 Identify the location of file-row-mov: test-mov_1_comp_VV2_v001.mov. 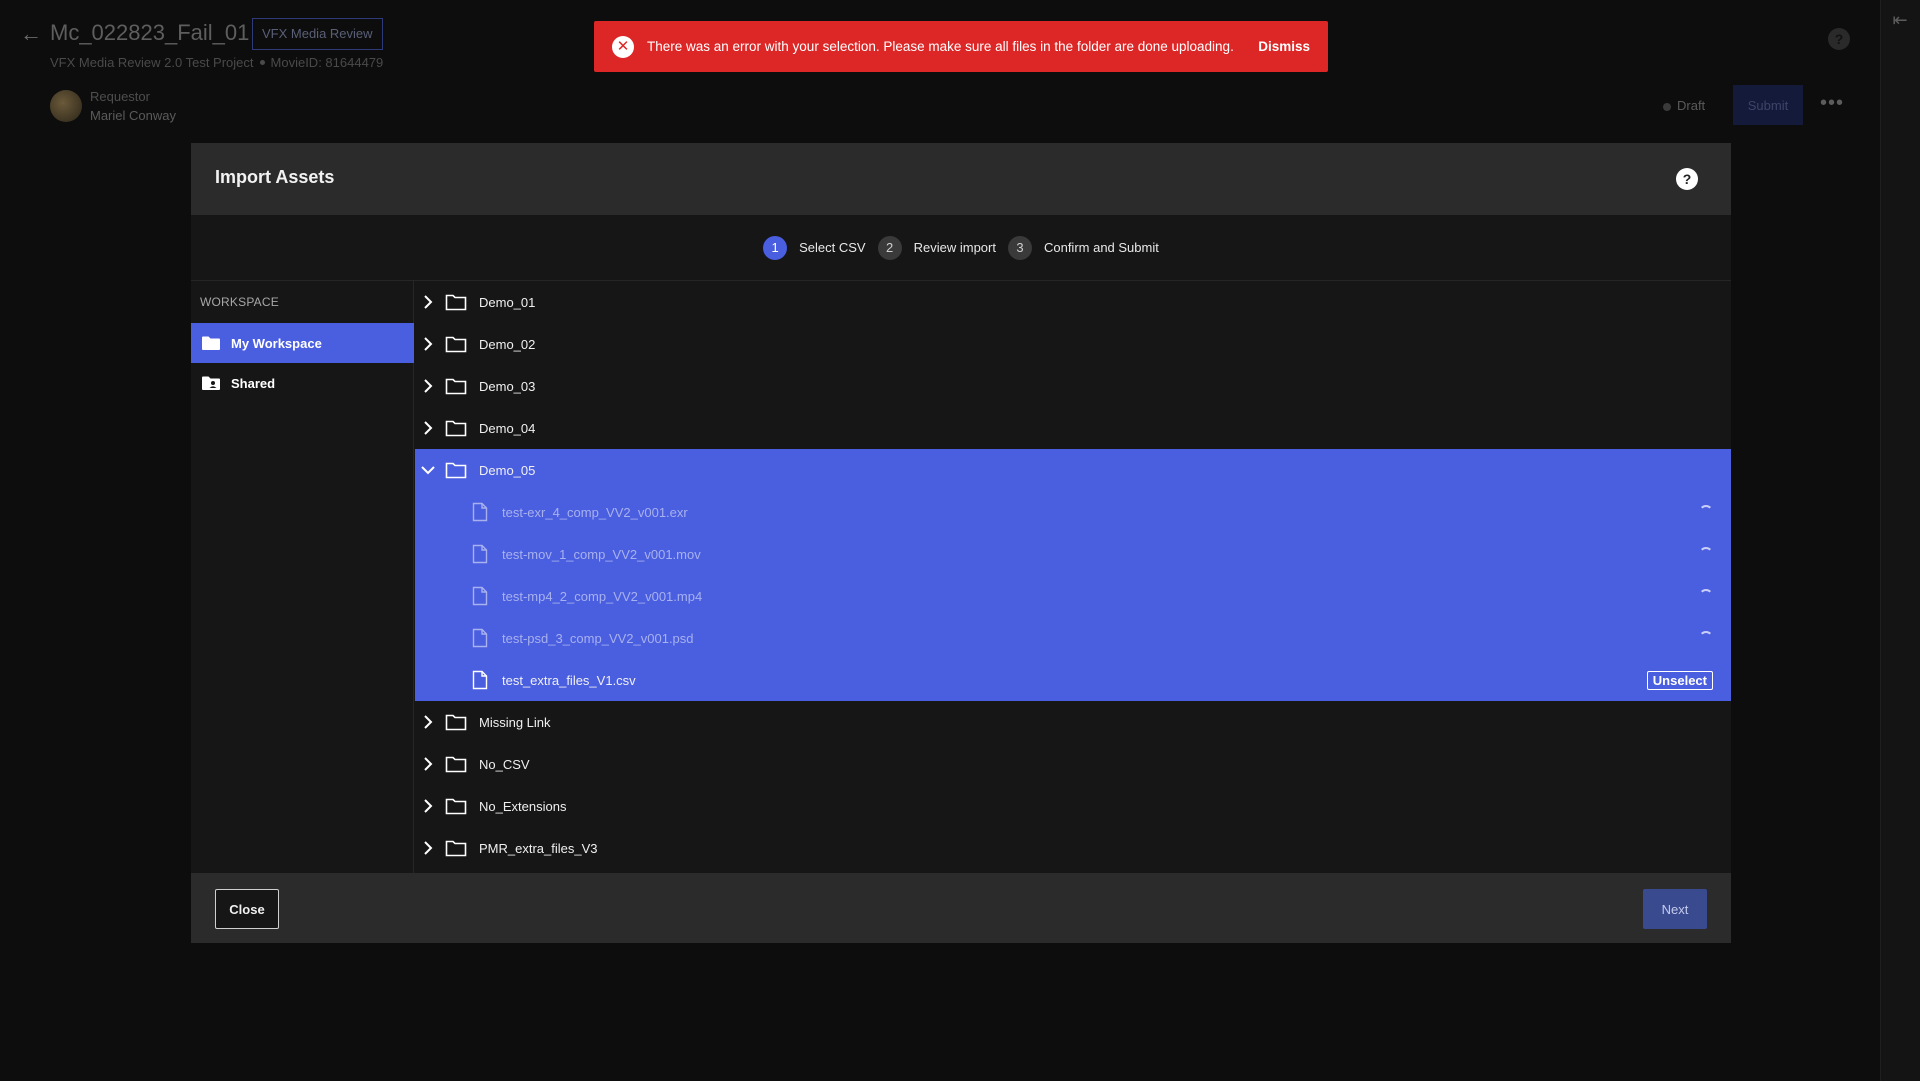
(1073, 554).